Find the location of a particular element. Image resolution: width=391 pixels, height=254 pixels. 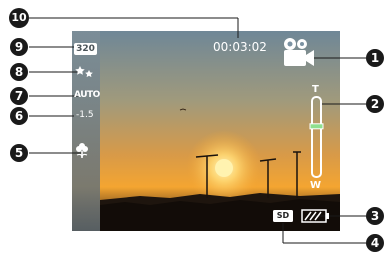

recording-timer: 00:03:02 is located at coordinates (240, 47).